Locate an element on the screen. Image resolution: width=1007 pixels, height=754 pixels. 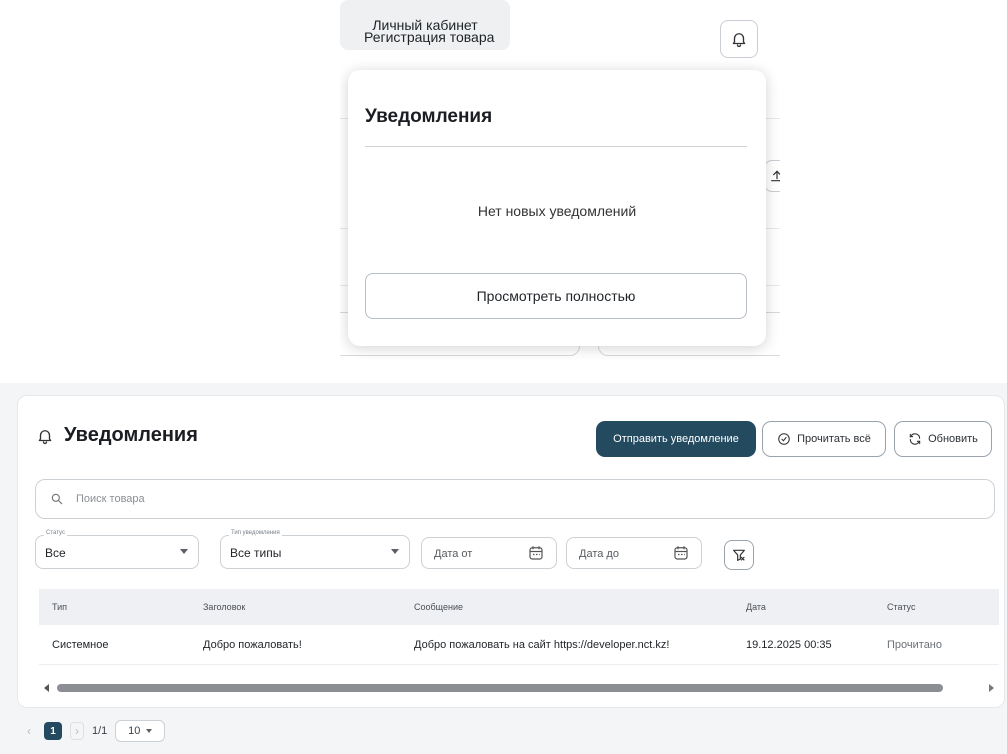
empty-state-text: Нет новых уведомлений is located at coordinates (557, 211).